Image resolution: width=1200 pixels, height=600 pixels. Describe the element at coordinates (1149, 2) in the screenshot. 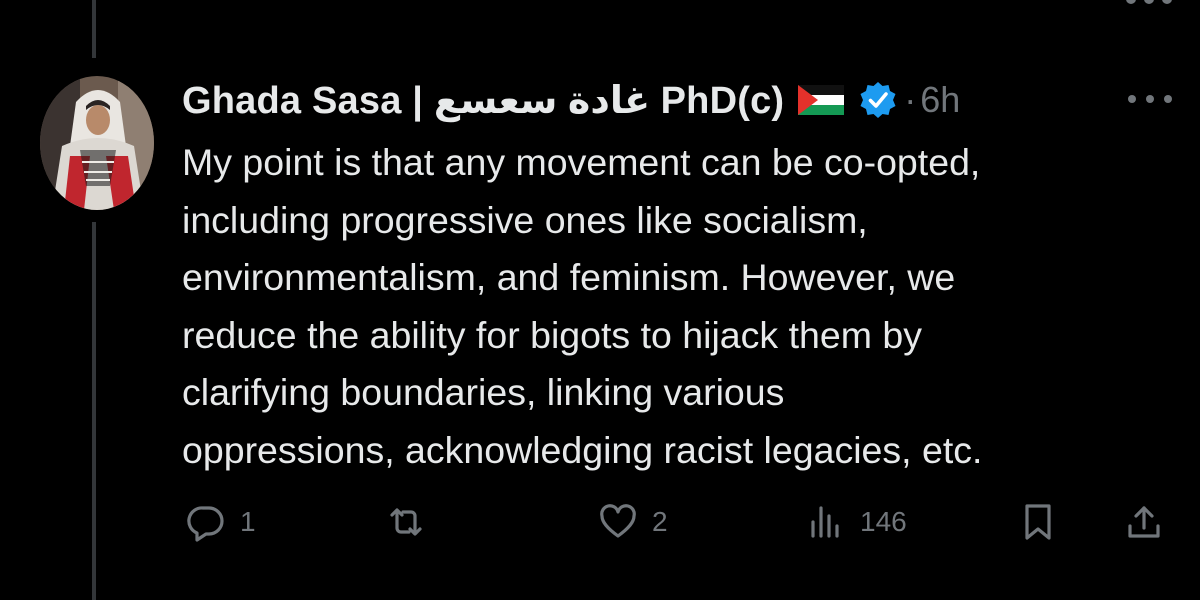

I see `previous-tweet-more-icon` at that location.